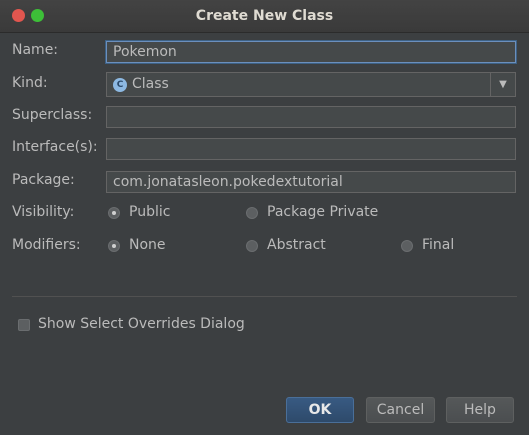  Describe the element at coordinates (311, 149) in the screenshot. I see `interfaces-input` at that location.